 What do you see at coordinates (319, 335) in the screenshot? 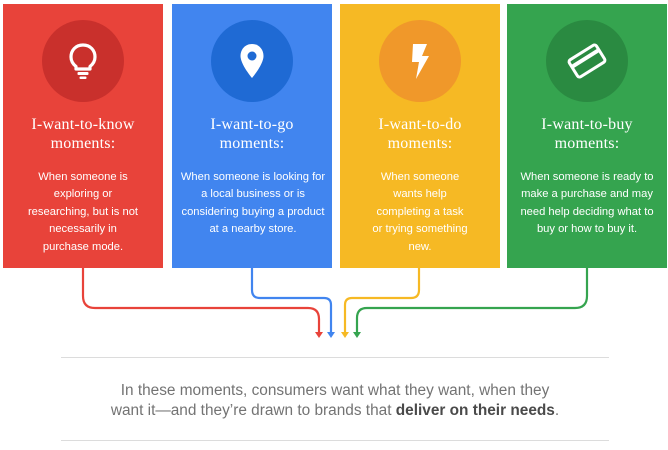
I see `arrowhead-know` at bounding box center [319, 335].